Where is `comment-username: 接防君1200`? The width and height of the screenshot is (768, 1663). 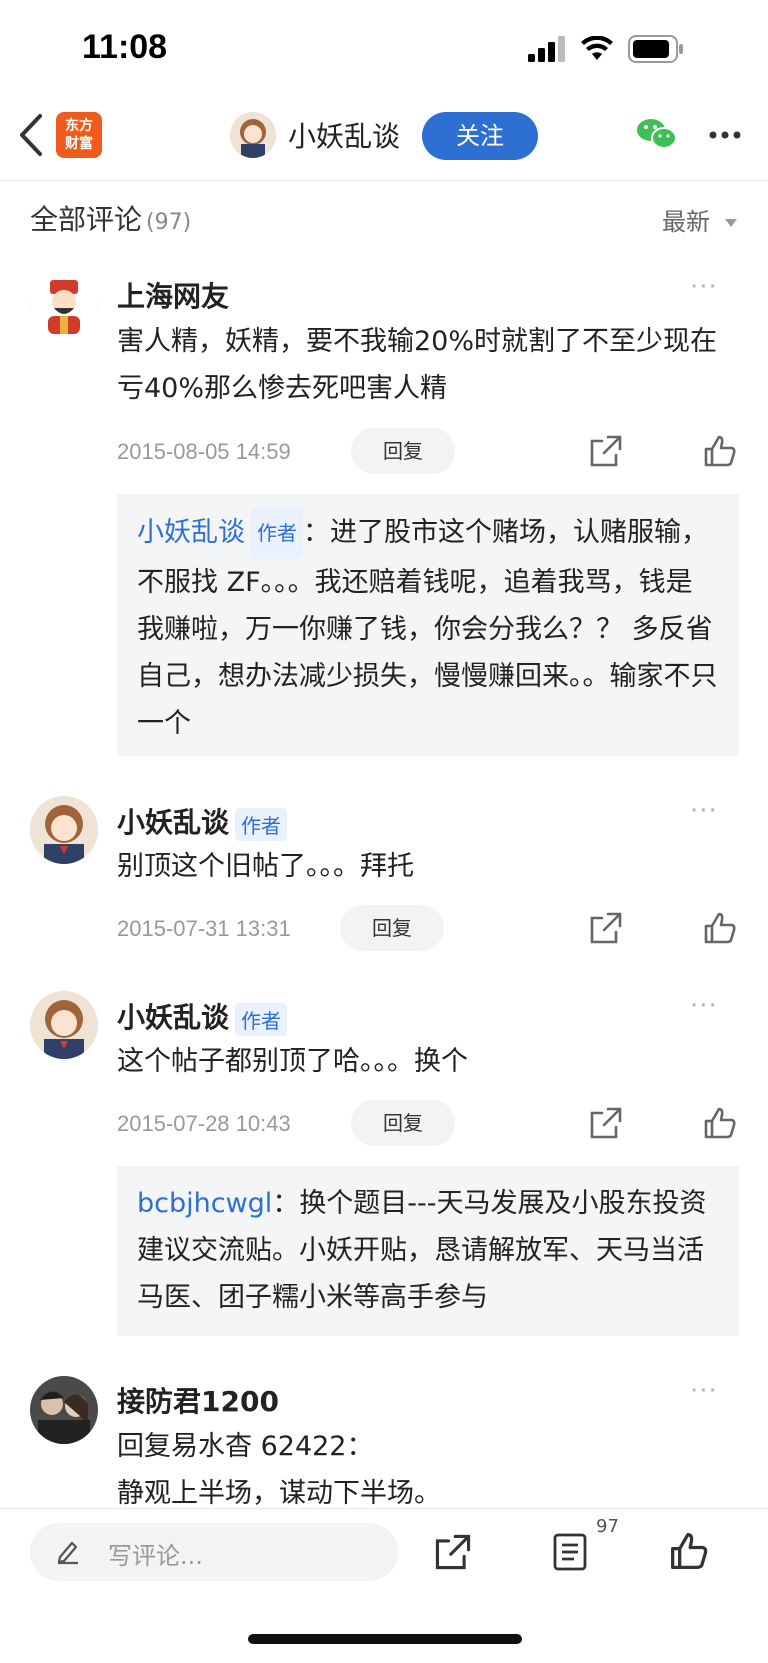
comment-username: 接防君1200 is located at coordinates (198, 1400).